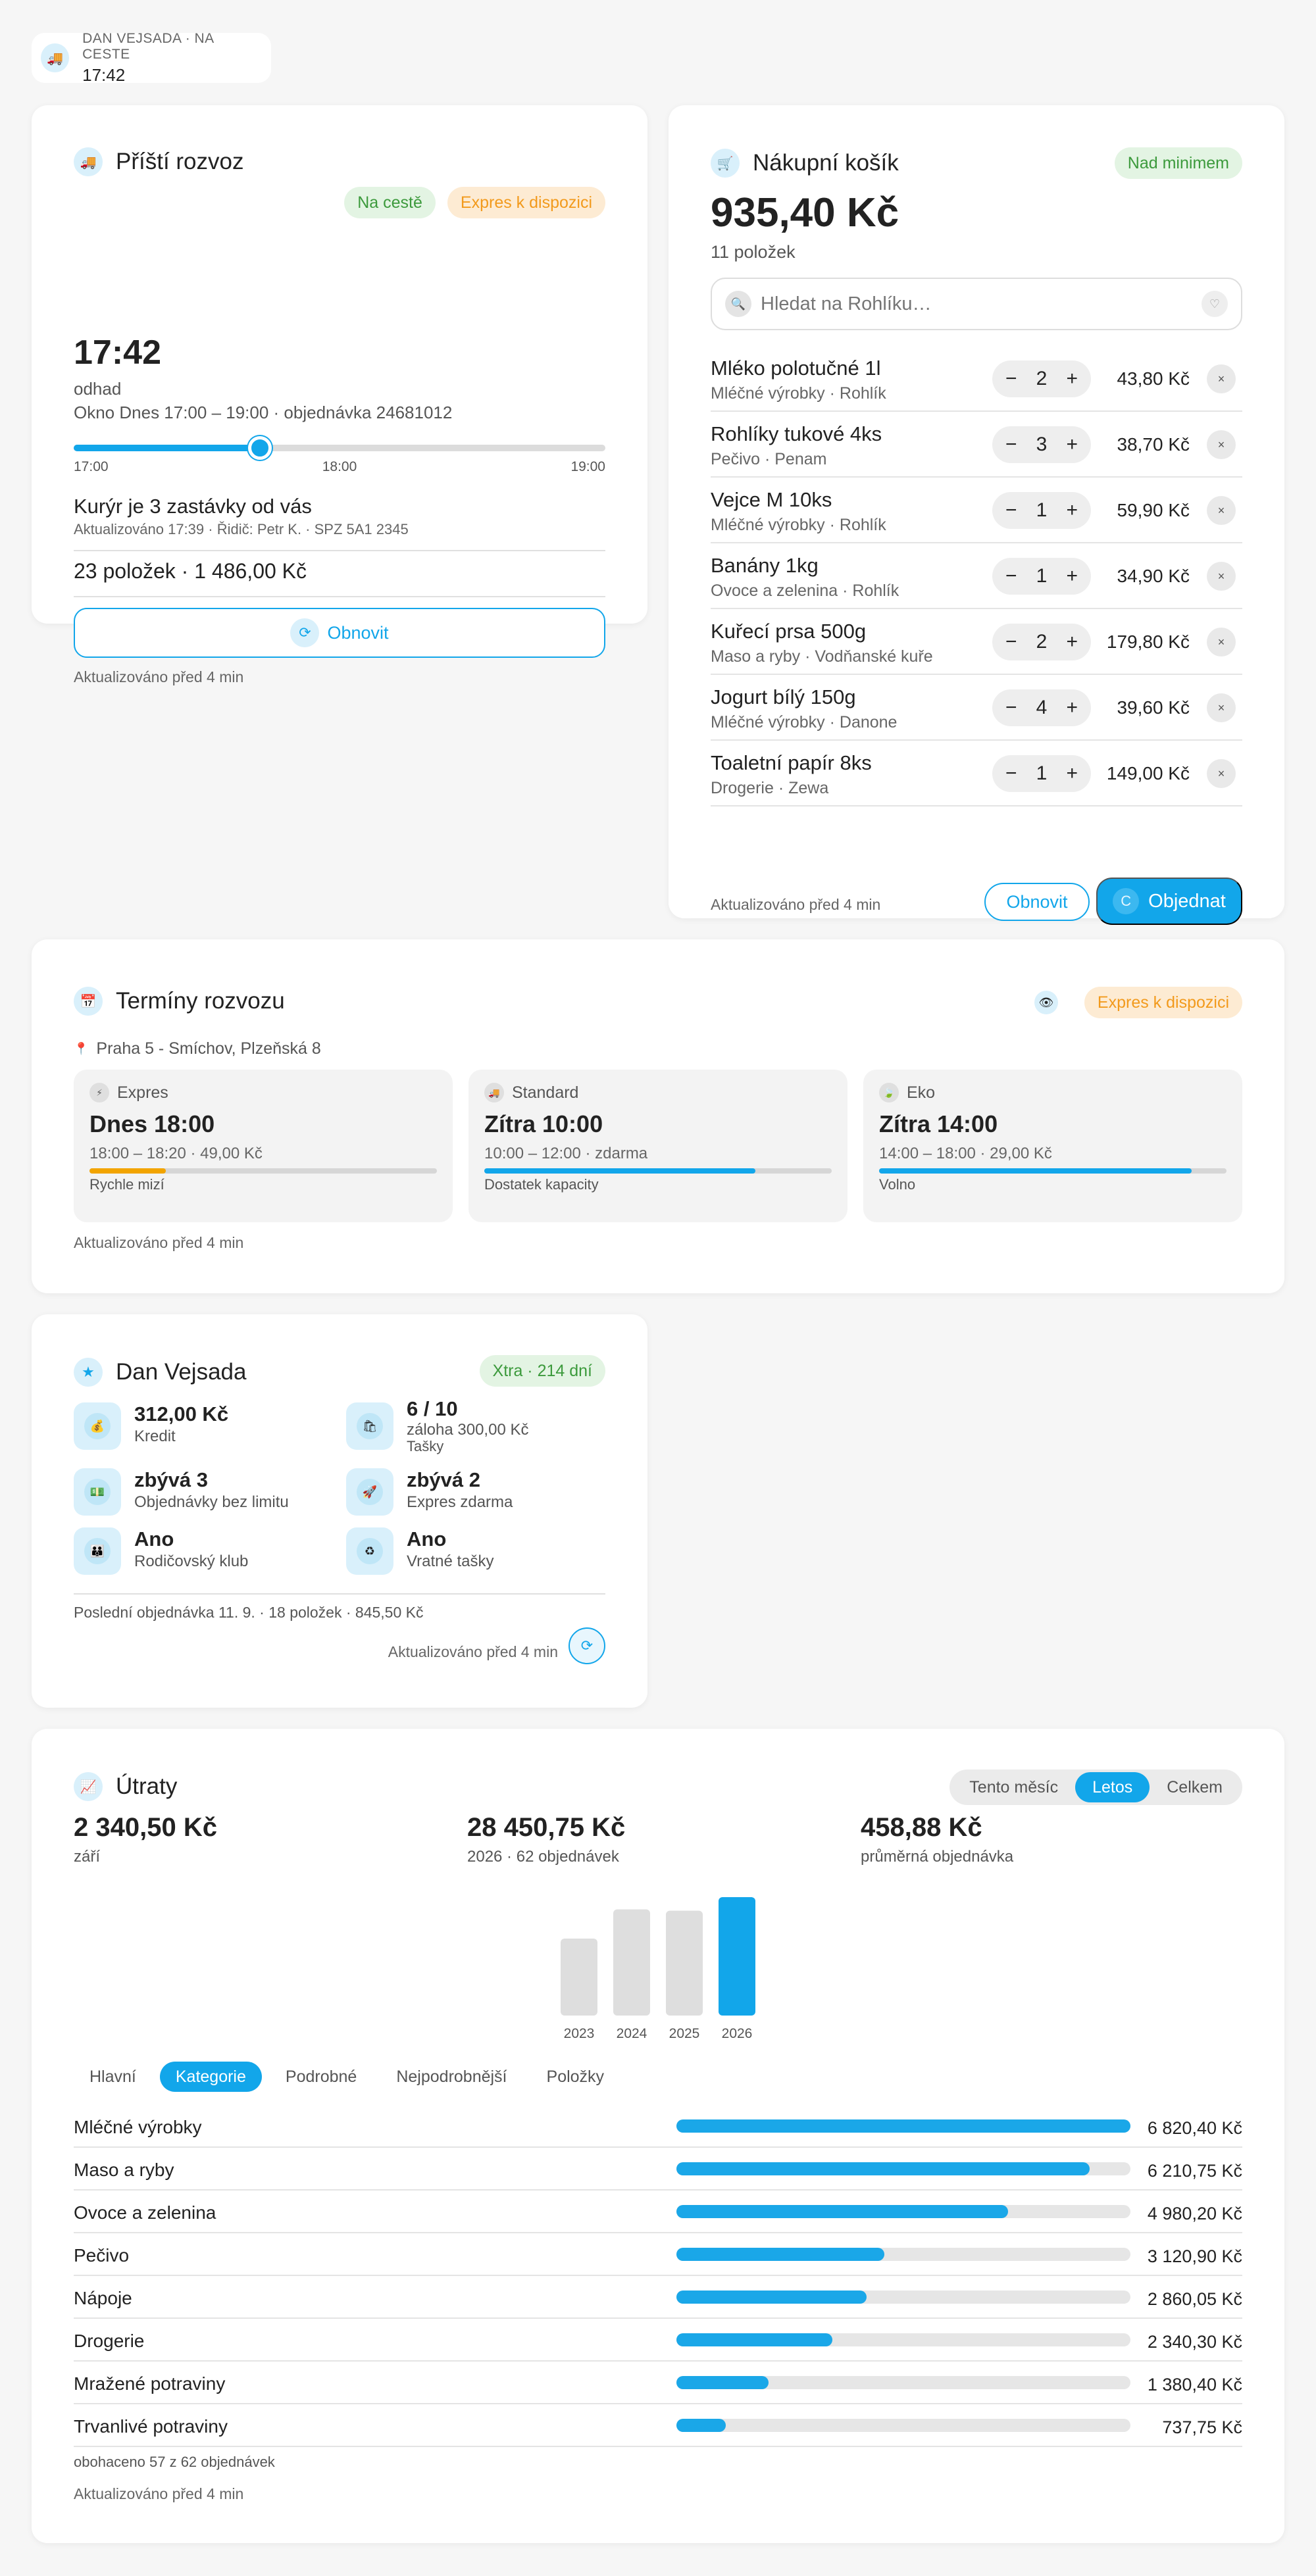  Describe the element at coordinates (792, 762) in the screenshot. I see `item-name: Toaletní papír 8ks` at that location.